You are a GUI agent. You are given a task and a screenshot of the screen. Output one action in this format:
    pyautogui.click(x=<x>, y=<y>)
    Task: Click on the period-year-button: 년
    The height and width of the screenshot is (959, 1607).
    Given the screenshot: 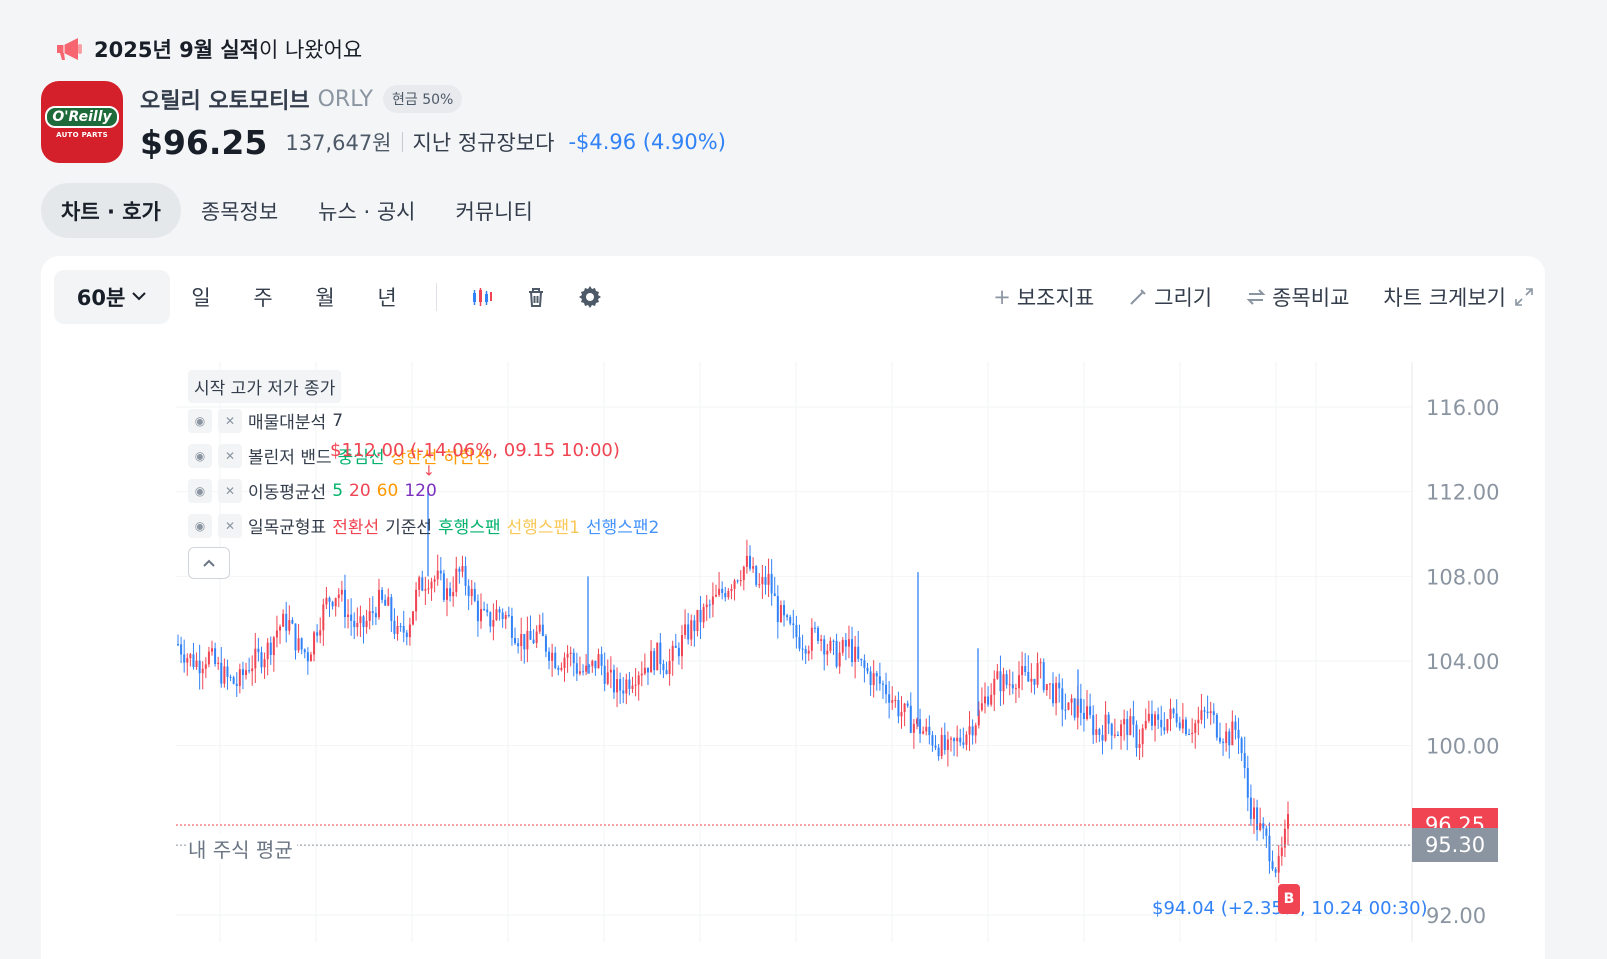 What is the action you would take?
    pyautogui.click(x=387, y=297)
    